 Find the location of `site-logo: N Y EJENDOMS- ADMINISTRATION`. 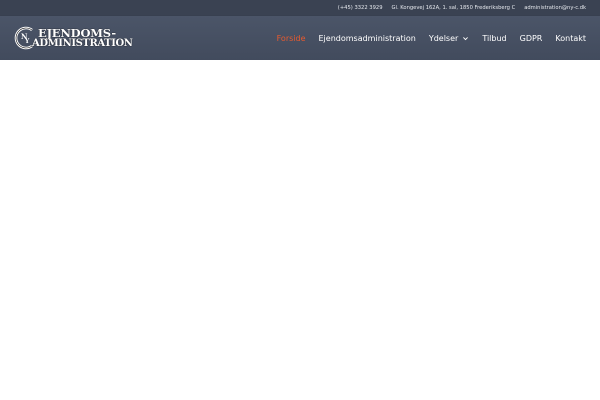

site-logo: N Y EJENDOMS- ADMINISTRATION is located at coordinates (72, 39).